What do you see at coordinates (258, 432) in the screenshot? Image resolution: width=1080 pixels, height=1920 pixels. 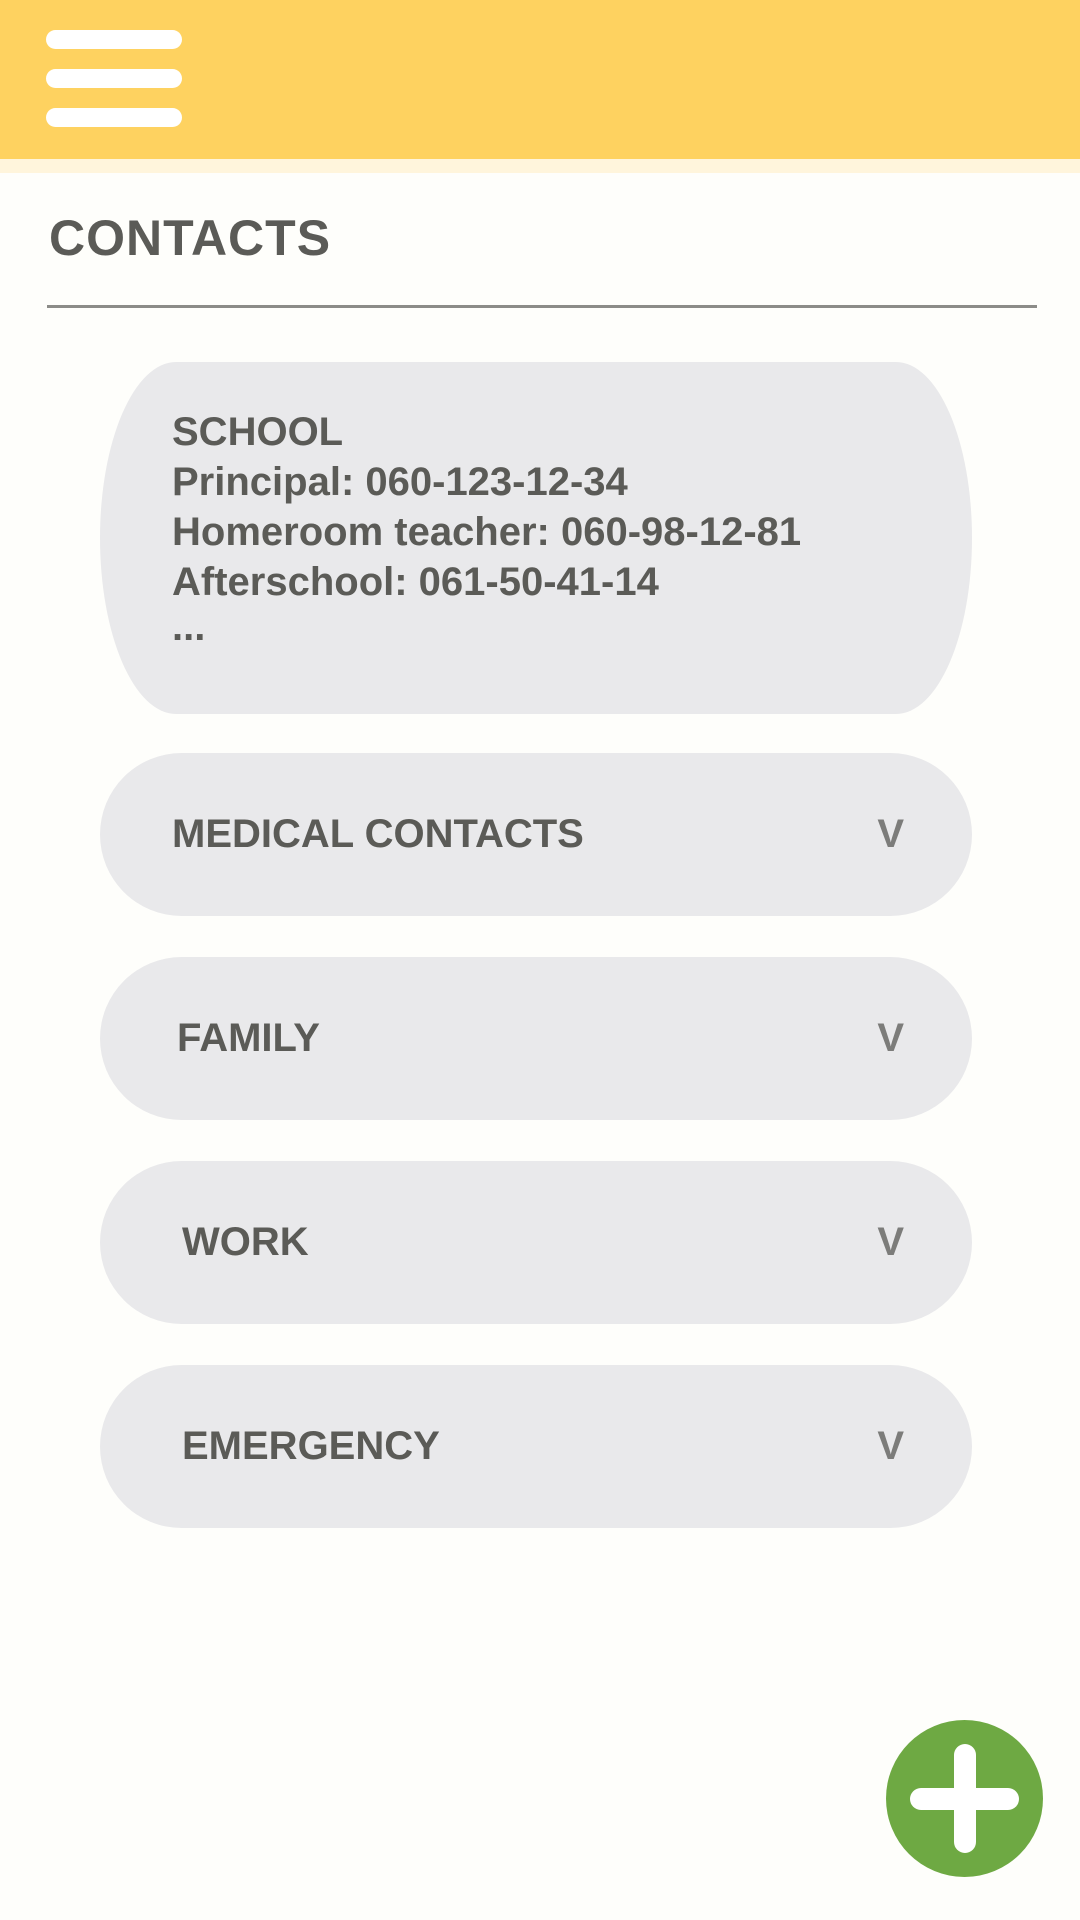 I see `category-title: SCHOOL` at bounding box center [258, 432].